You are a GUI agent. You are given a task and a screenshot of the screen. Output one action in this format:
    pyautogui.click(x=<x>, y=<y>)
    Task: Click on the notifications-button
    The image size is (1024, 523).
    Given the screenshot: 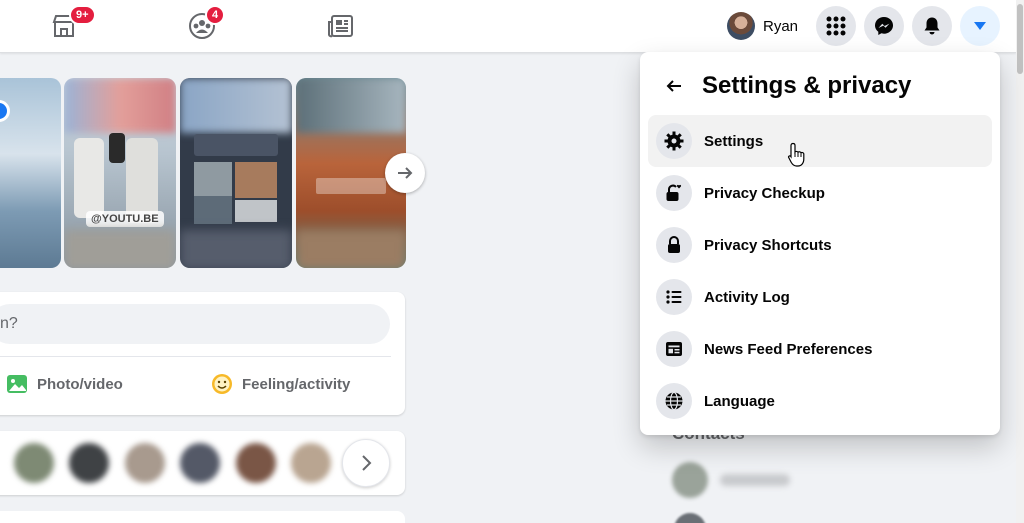 What is the action you would take?
    pyautogui.click(x=932, y=26)
    